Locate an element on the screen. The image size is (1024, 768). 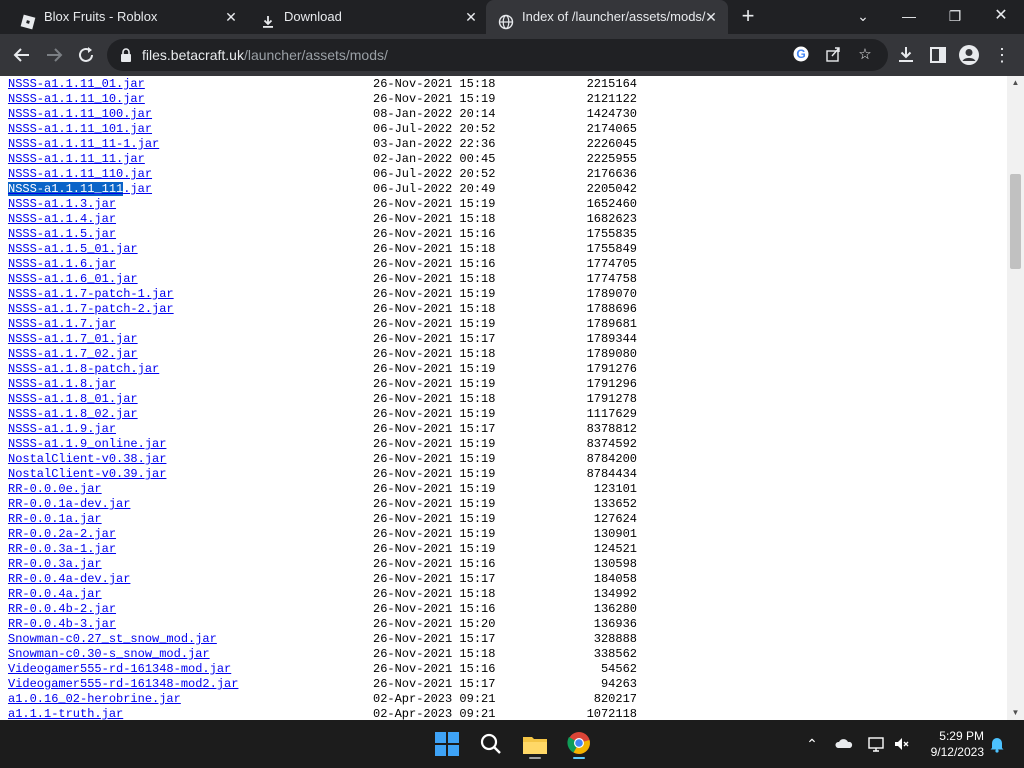
file-explorer-icon is located at coordinates (535, 744).